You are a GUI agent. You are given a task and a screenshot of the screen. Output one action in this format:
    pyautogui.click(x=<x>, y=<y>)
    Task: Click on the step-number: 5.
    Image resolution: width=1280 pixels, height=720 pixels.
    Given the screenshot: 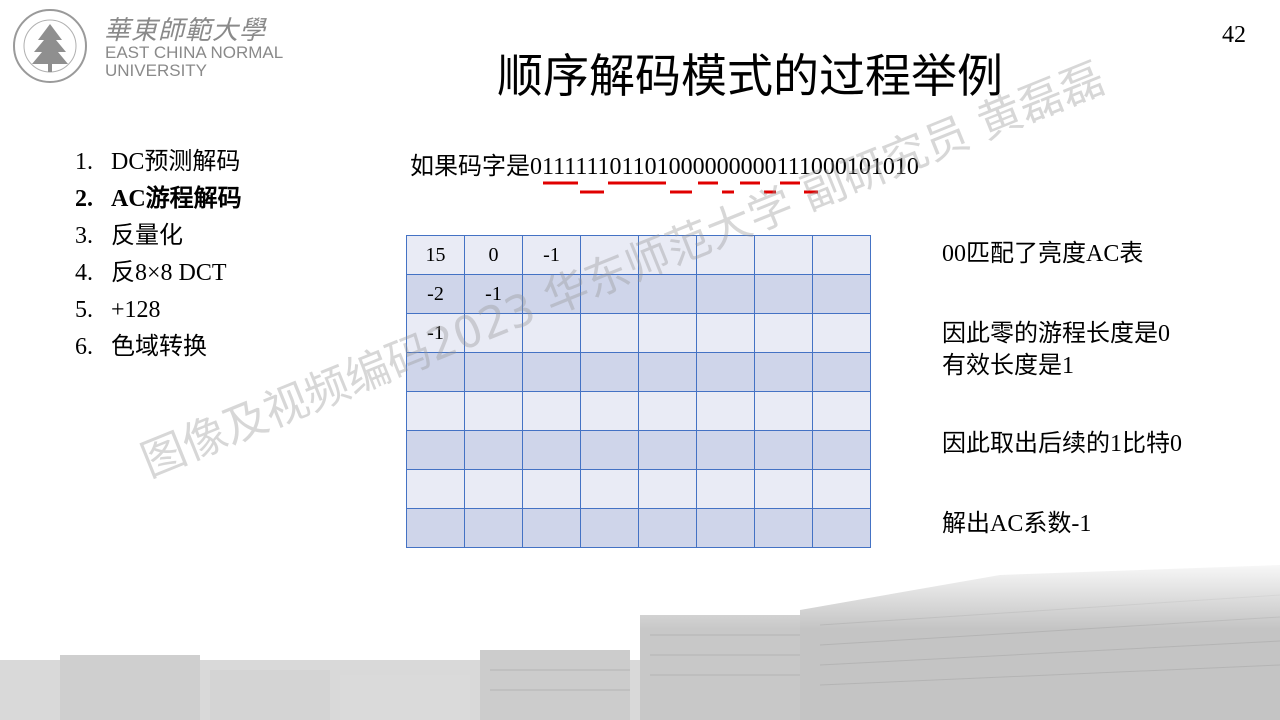 What is the action you would take?
    pyautogui.click(x=84, y=310)
    